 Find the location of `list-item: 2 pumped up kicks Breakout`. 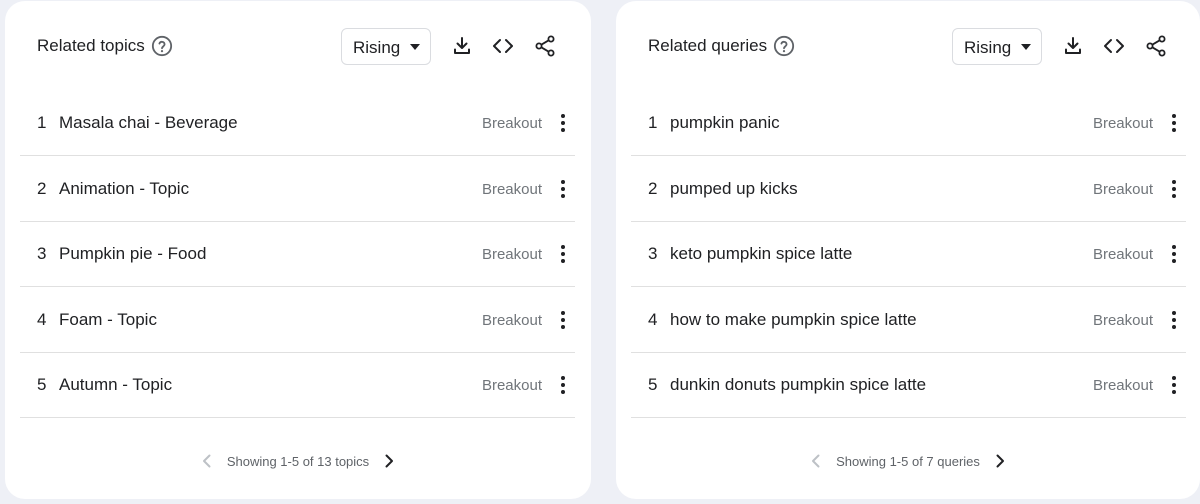

list-item: 2 pumped up kicks Breakout is located at coordinates (908, 189).